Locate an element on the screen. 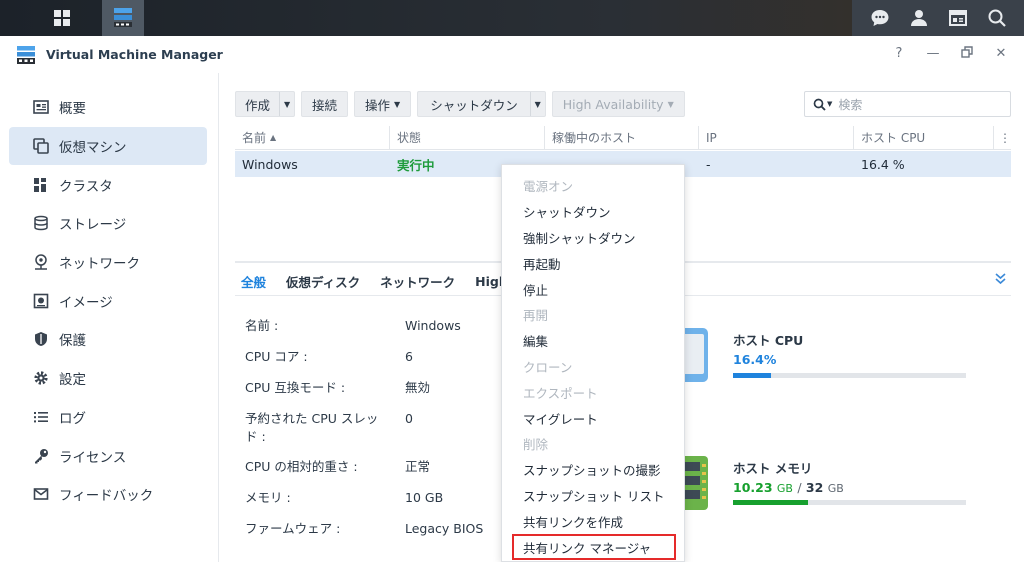 The width and height of the screenshot is (1024, 562). sidebar-item-label: 概要 is located at coordinates (72, 109).